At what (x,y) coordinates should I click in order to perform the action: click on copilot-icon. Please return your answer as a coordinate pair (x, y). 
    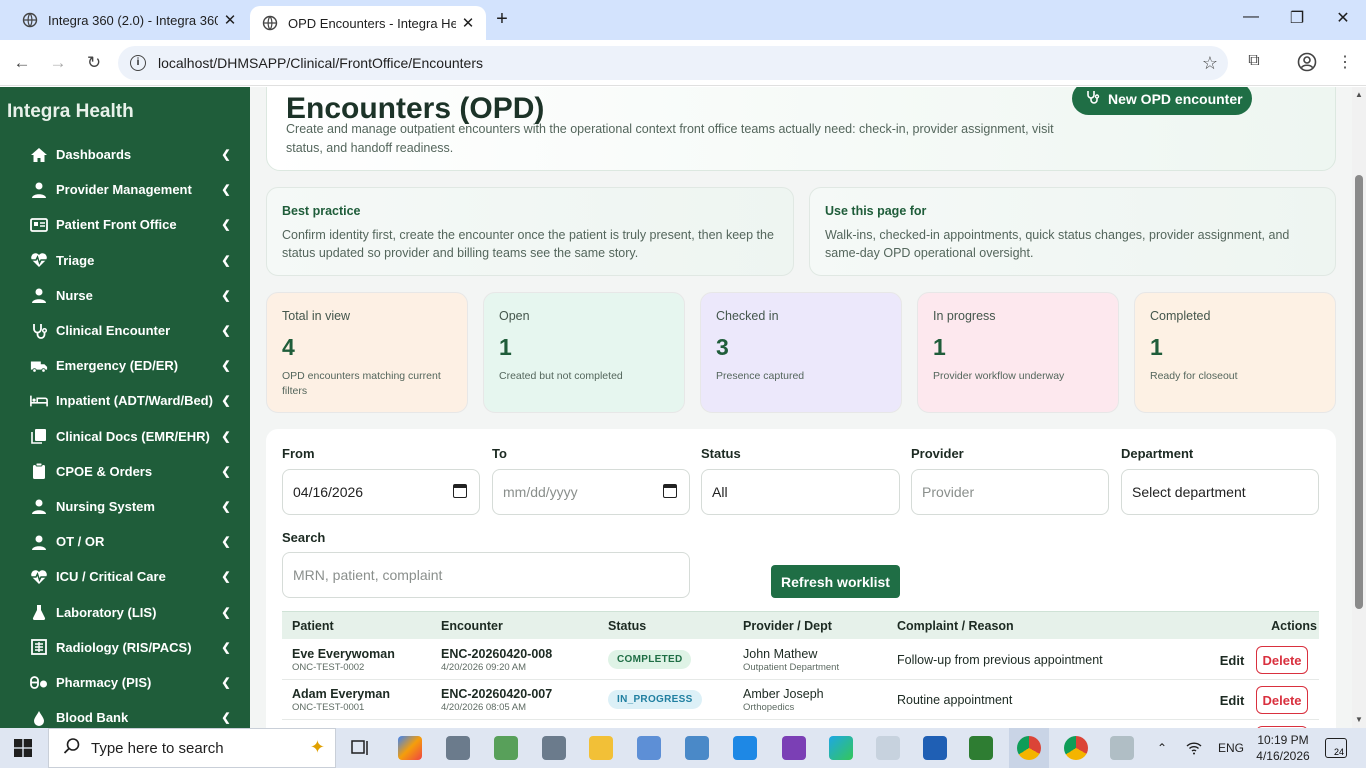
    Looking at the image, I should click on (410, 748).